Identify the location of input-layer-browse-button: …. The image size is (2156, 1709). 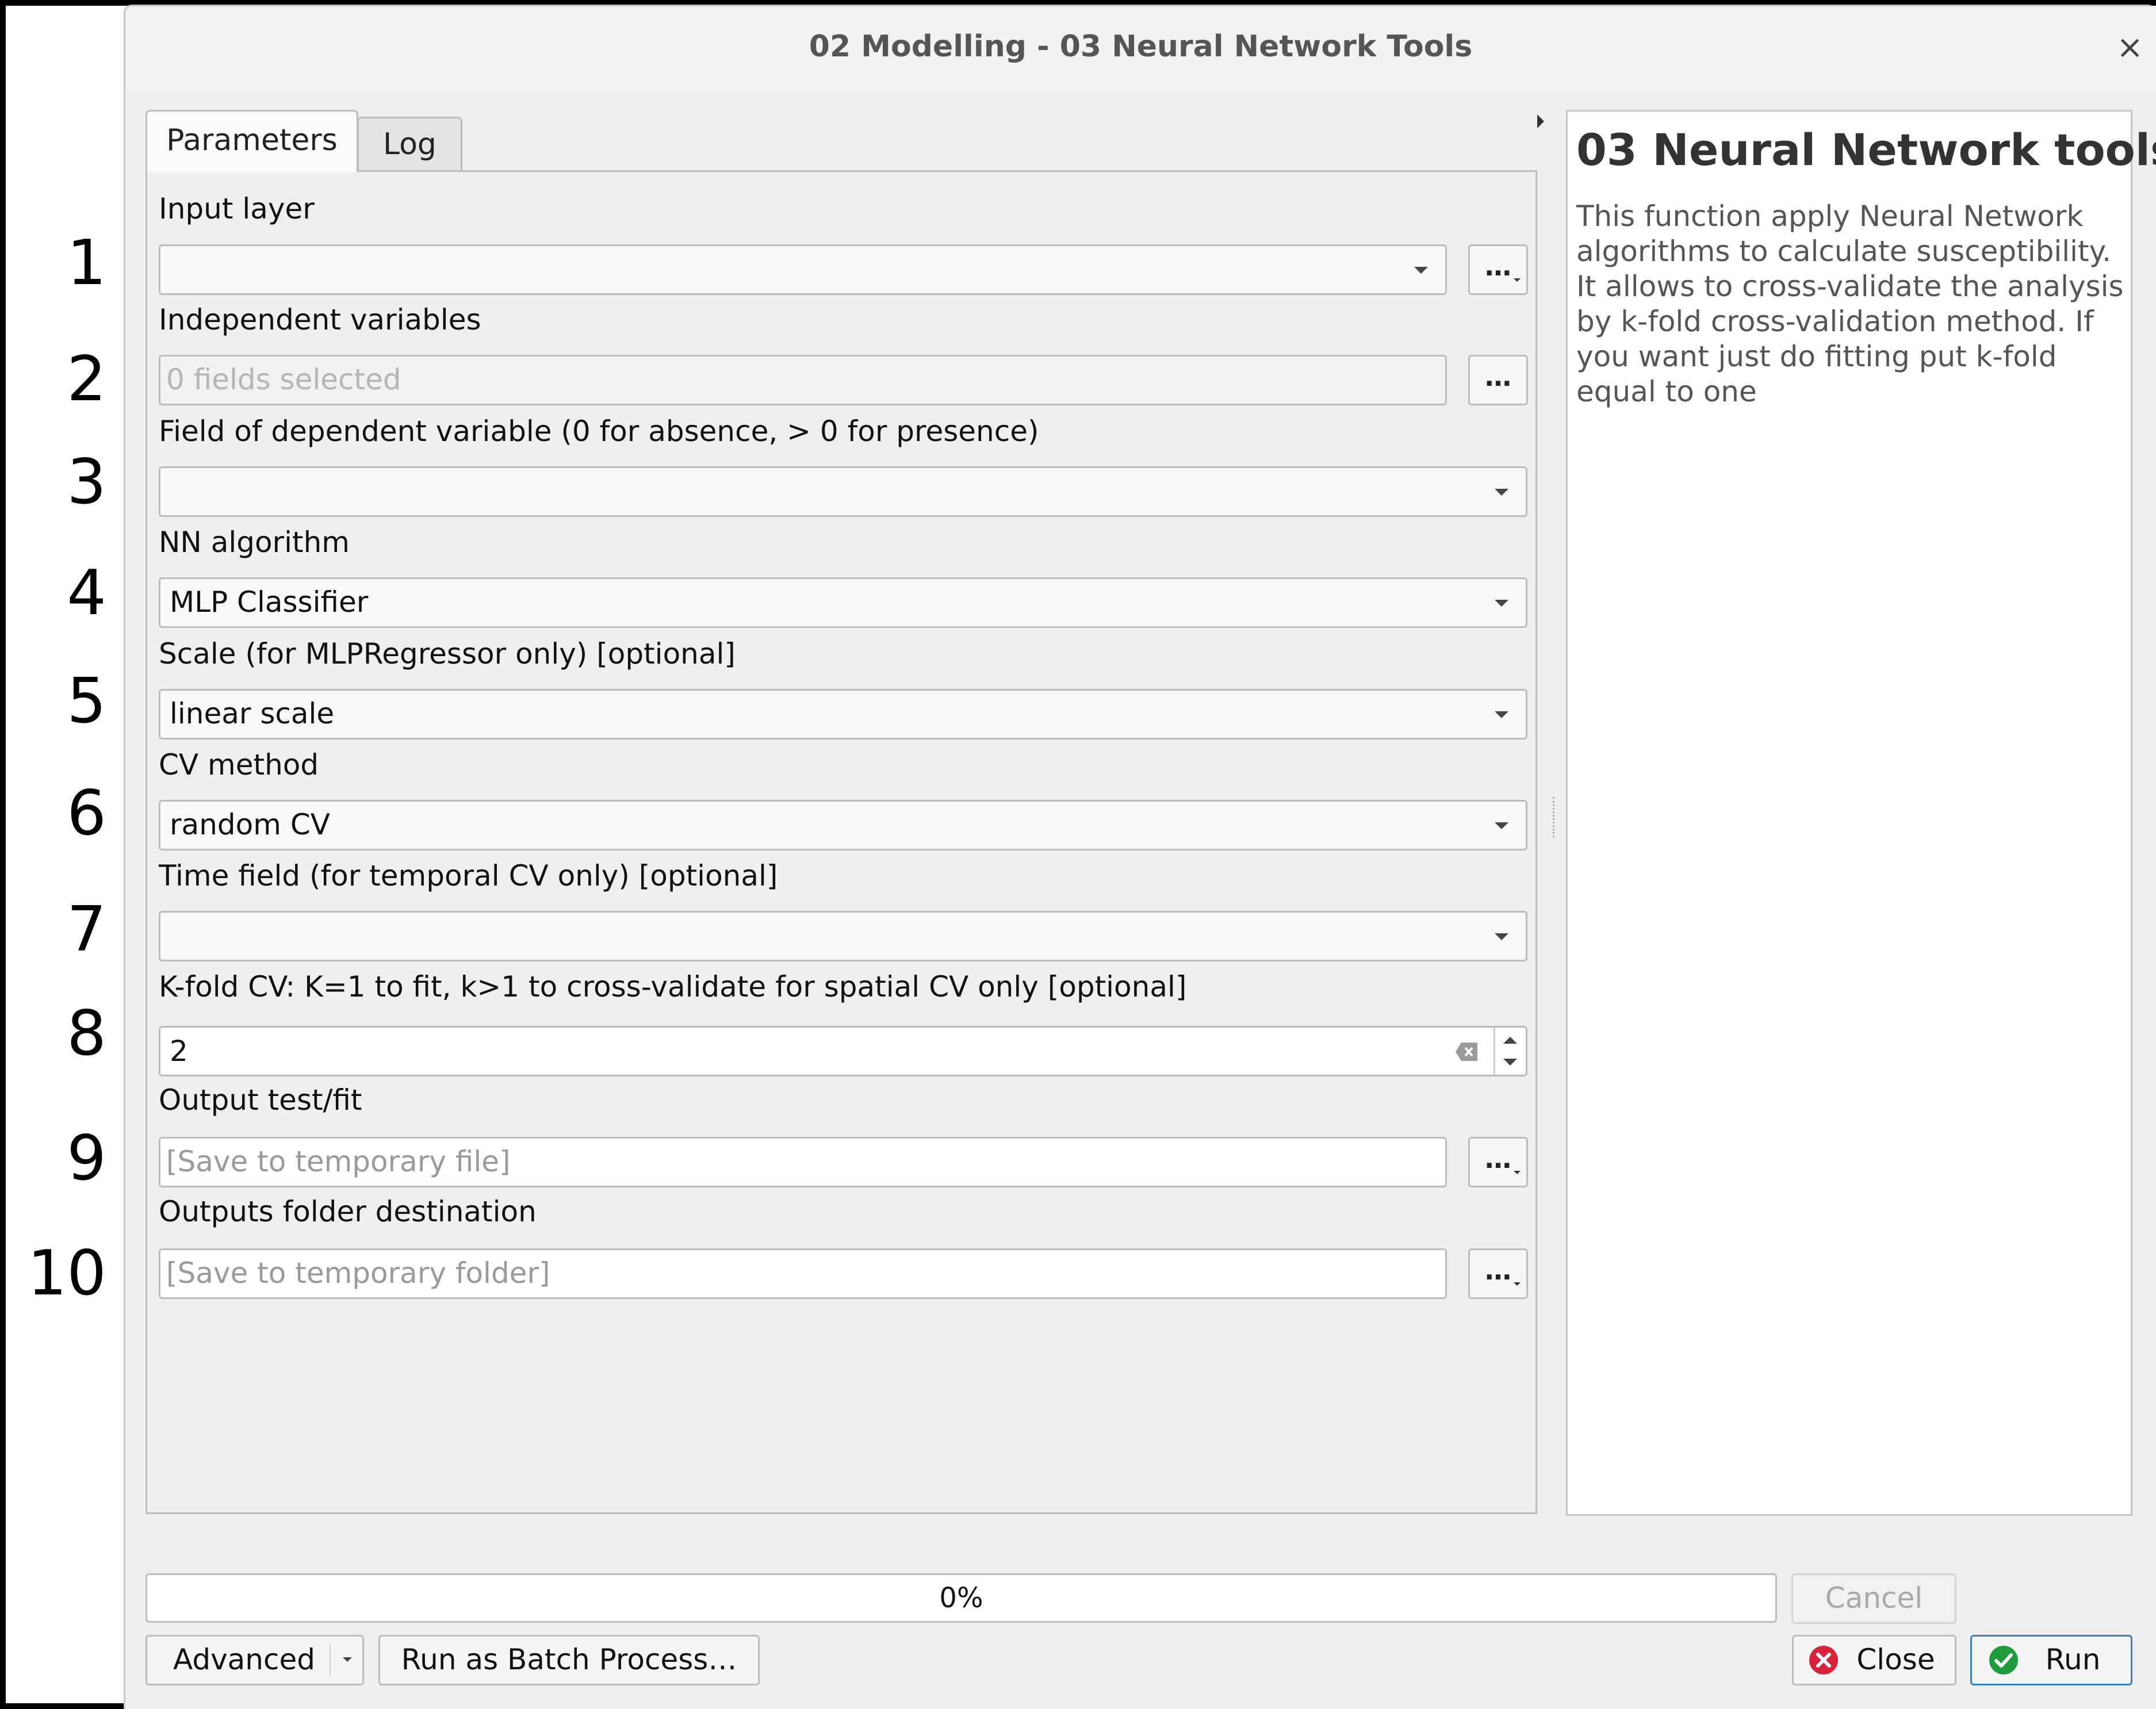
(1498, 269).